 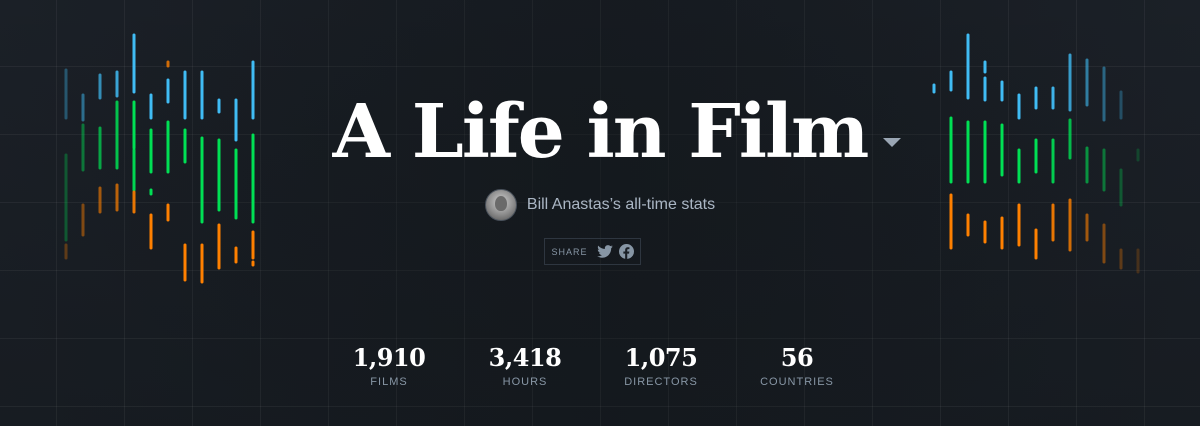 I want to click on byline-text: Bill Anastas’s all-time stats, so click(x=621, y=204).